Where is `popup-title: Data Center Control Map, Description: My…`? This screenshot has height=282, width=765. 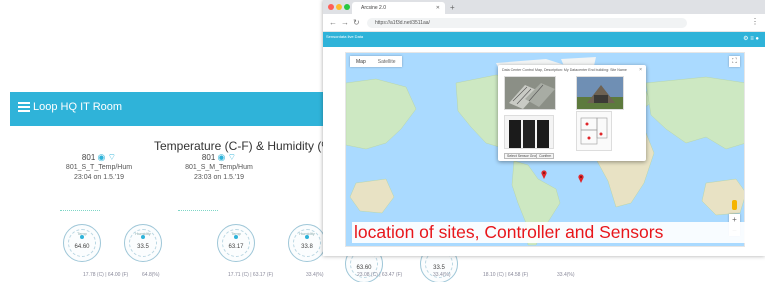
popup-title: Data Center Control Map, Description: My… is located at coordinates (564, 70).